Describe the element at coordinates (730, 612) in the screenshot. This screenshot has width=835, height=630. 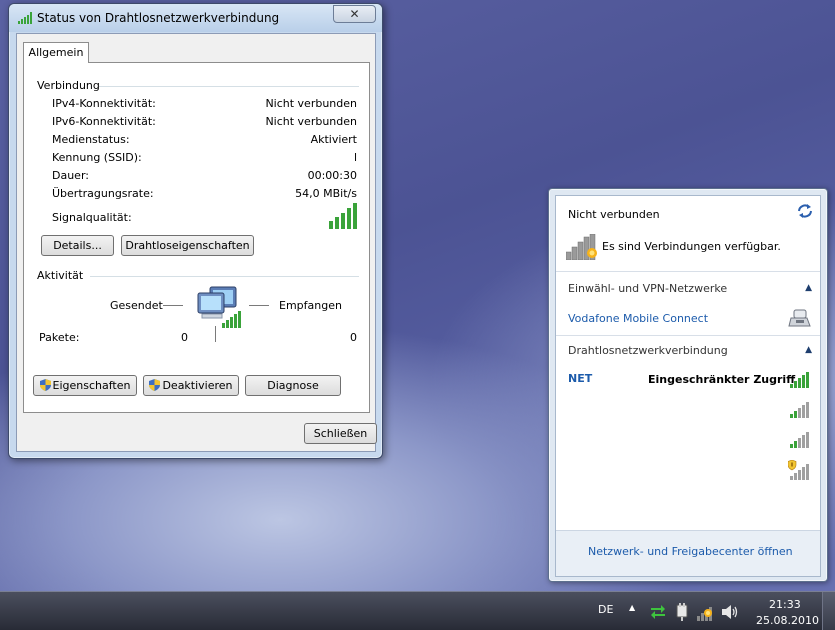
I see `volume-icon` at that location.